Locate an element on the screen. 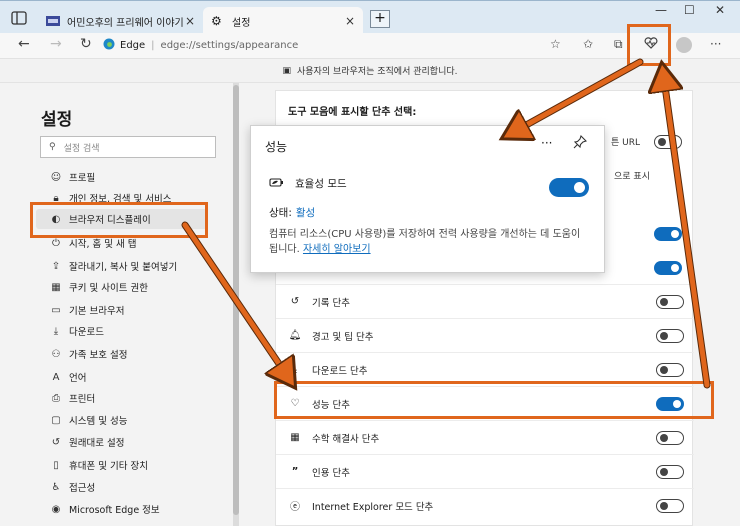 The width and height of the screenshot is (740, 526). arrow-to-toolbar-button is located at coordinates (686, 230).